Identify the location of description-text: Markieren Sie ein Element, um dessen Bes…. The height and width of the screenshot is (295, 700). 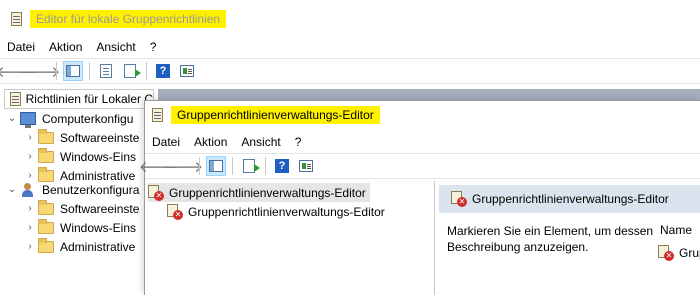
(552, 239).